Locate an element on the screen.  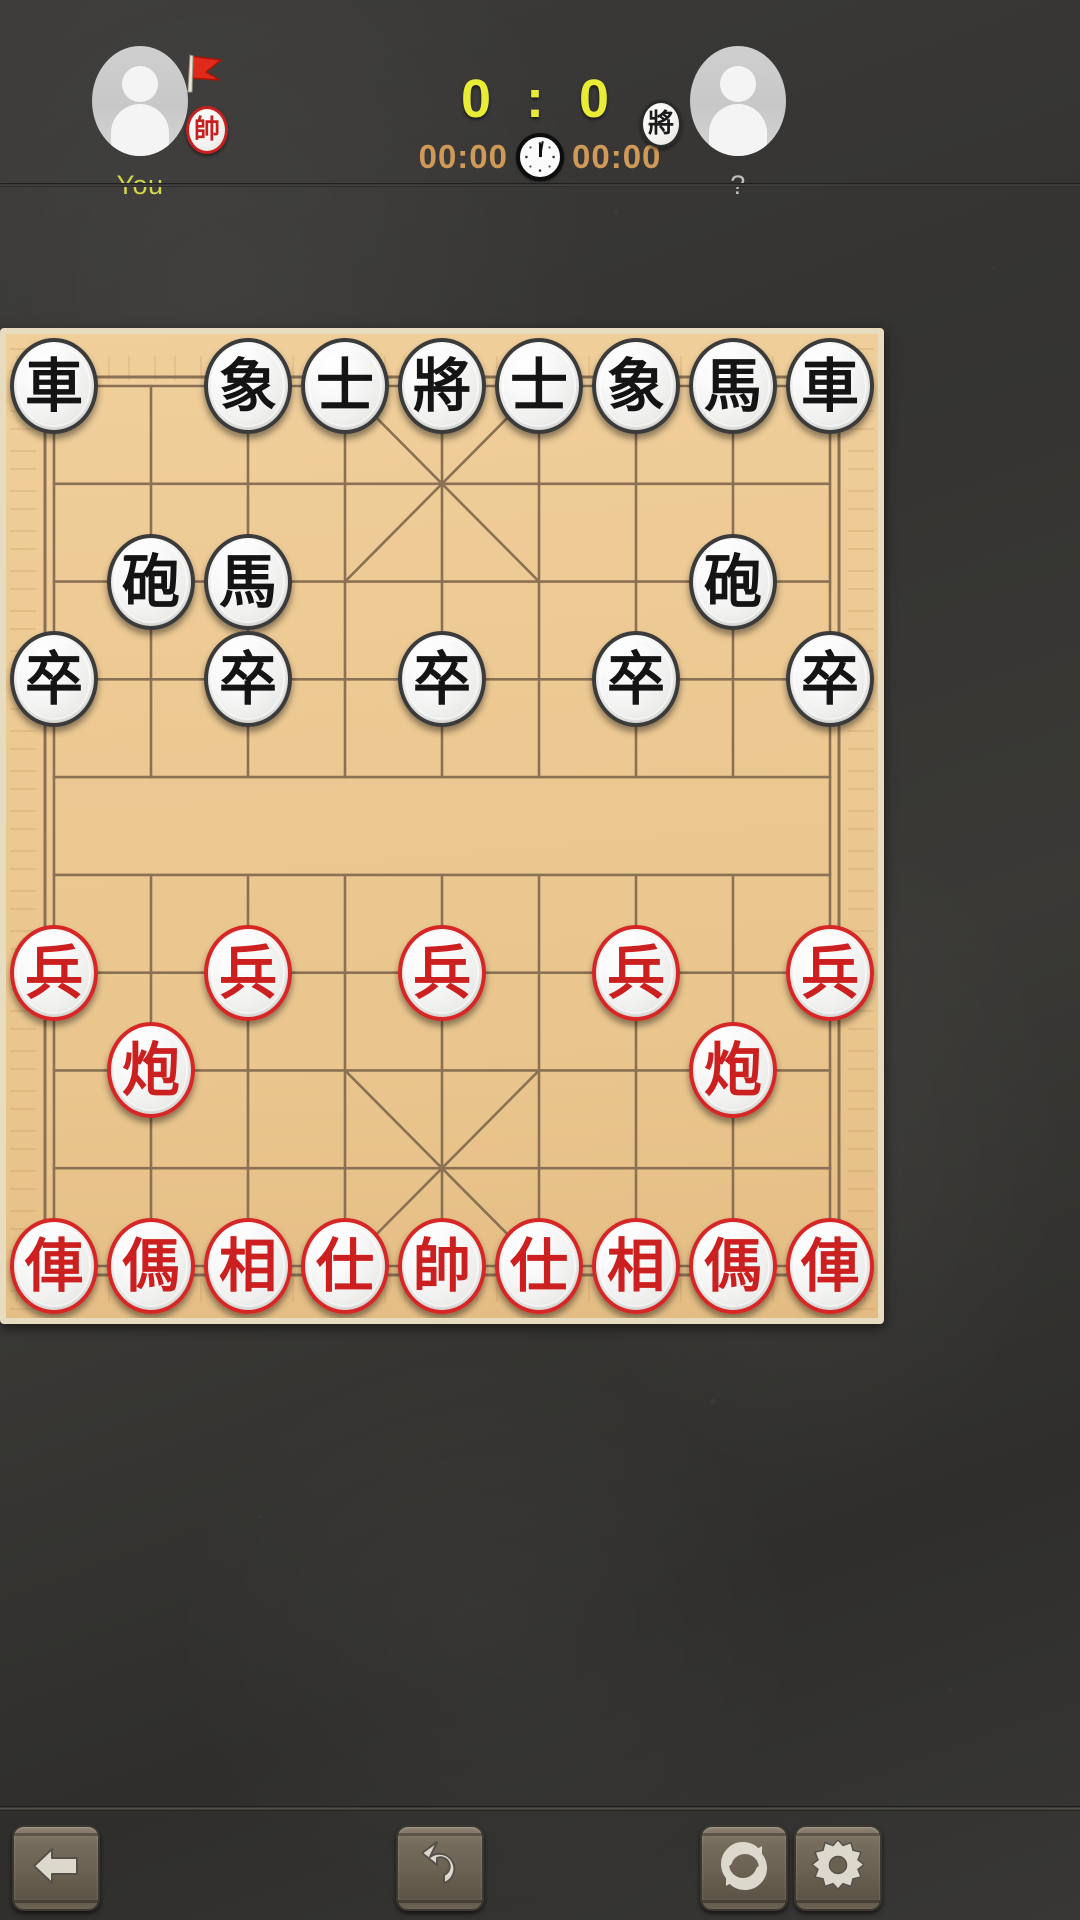
left-timer: 00:00 is located at coordinates (463, 156).